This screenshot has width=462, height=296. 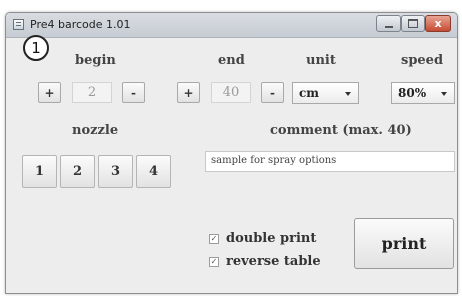 I want to click on nozzle-button-1: 1, so click(x=39, y=171).